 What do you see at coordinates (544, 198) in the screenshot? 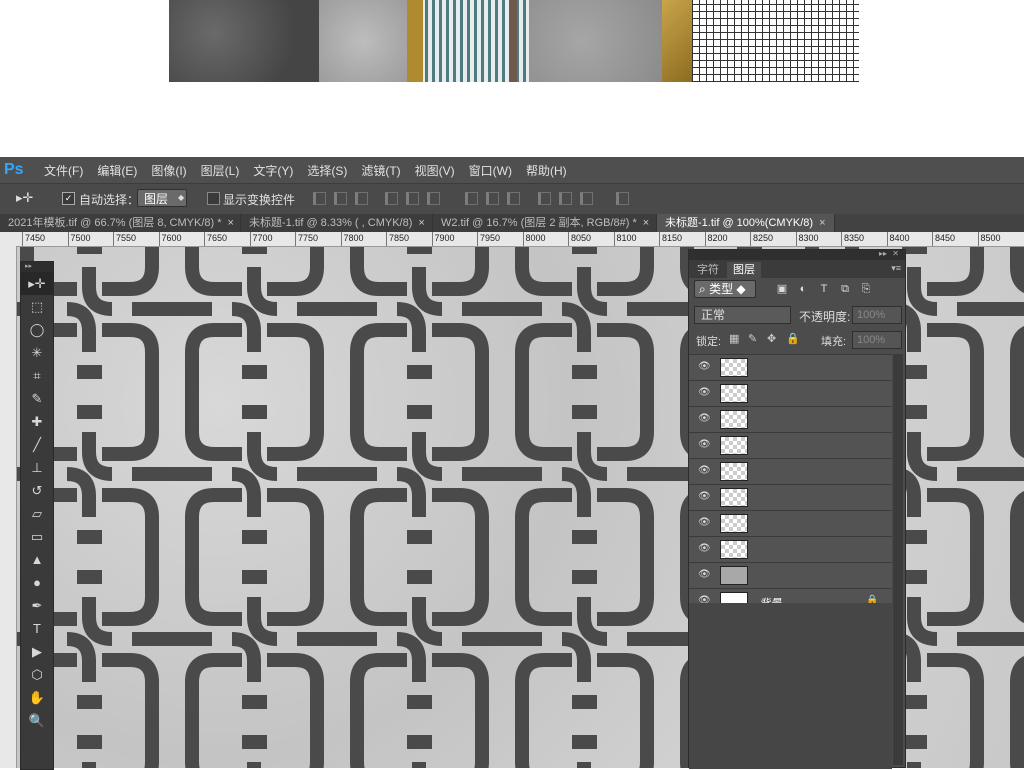
I see `distribute-left-icon` at bounding box center [544, 198].